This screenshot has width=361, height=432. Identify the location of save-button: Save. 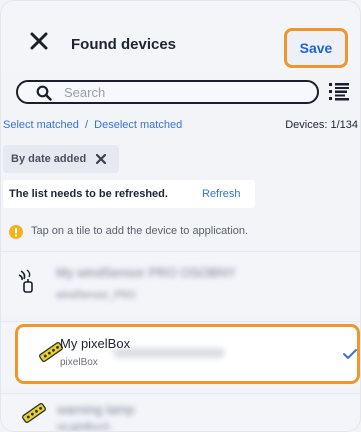
(316, 48).